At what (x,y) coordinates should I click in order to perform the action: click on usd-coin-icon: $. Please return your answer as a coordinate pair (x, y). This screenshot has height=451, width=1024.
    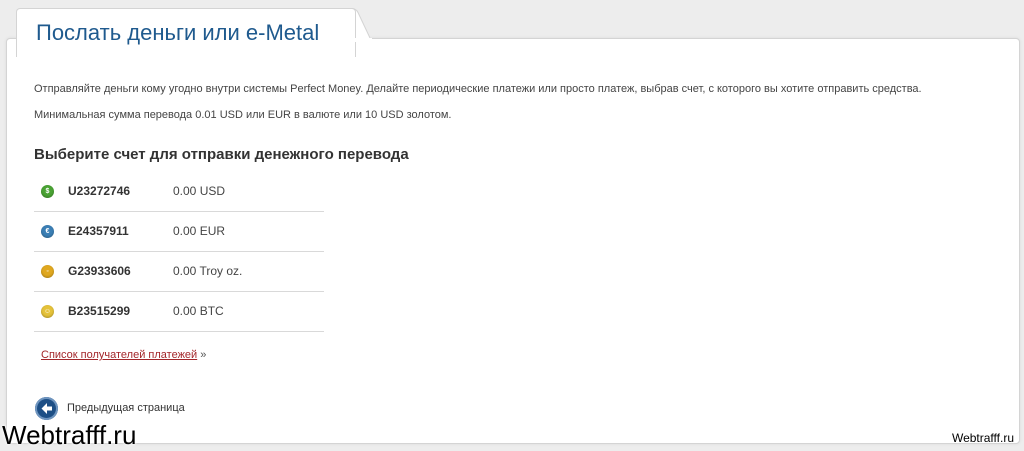
    Looking at the image, I should click on (47, 191).